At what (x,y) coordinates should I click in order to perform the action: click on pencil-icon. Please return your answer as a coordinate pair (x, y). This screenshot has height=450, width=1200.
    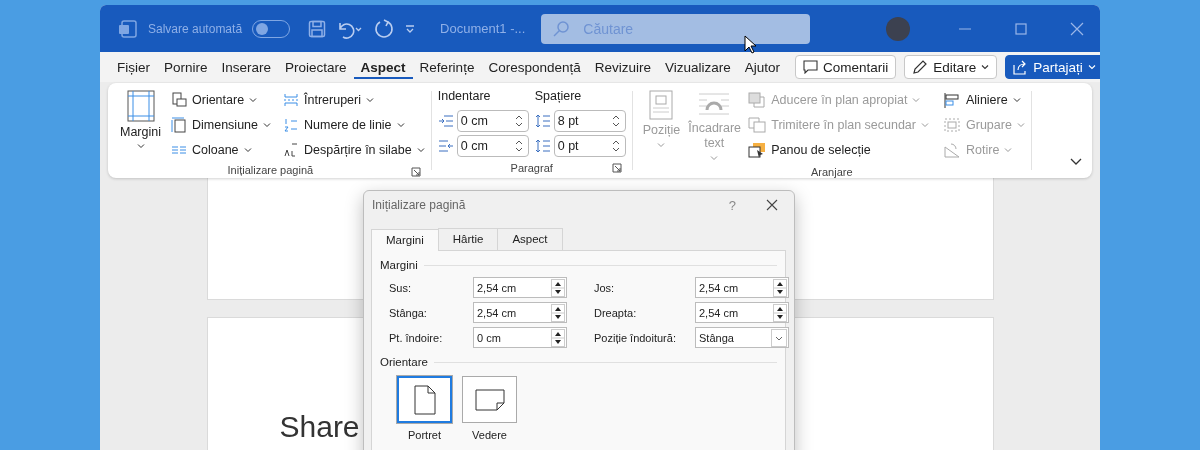
    Looking at the image, I should click on (920, 67).